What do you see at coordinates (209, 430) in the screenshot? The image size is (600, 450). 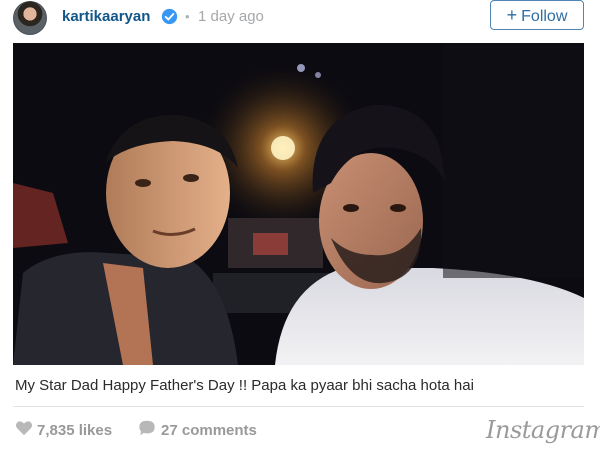 I see `comments-count: 27 comments` at bounding box center [209, 430].